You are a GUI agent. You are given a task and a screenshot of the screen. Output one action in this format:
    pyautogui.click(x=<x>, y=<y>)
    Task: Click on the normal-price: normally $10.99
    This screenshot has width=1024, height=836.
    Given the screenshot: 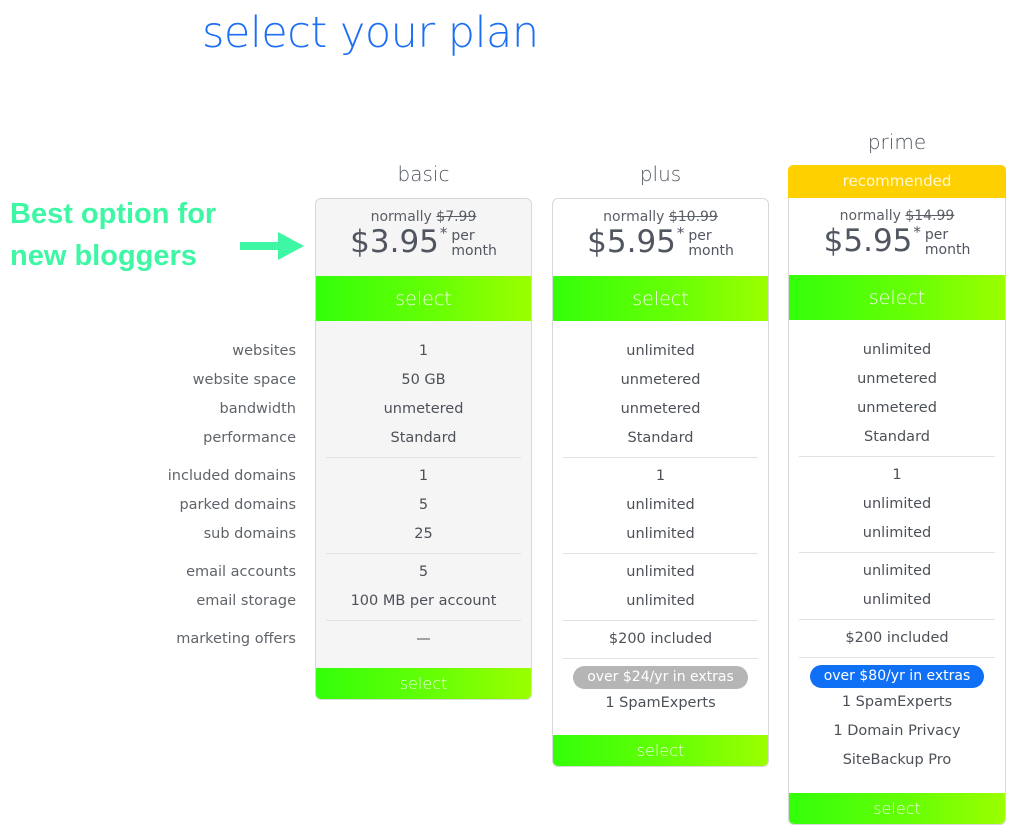 What is the action you would take?
    pyautogui.click(x=660, y=217)
    